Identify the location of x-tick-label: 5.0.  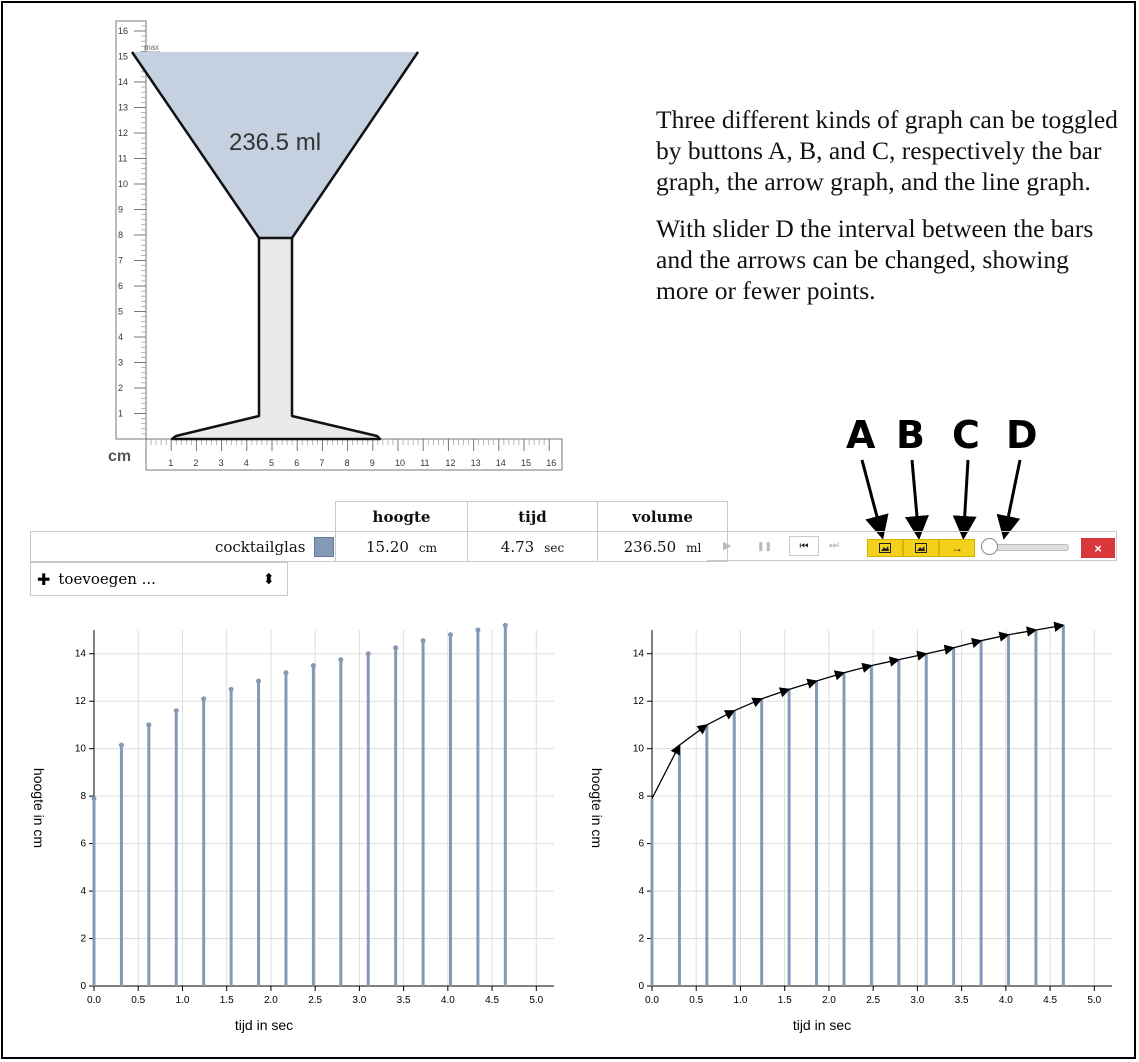
(1094, 1000).